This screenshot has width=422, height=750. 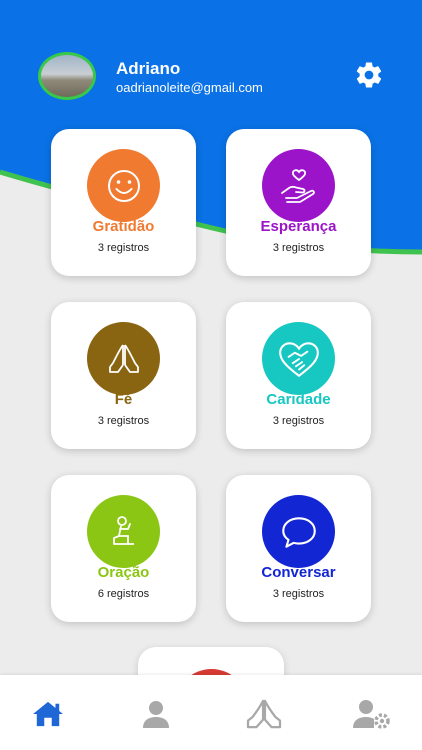 I want to click on card-caridade: Caridade 3 registros, so click(x=298, y=375).